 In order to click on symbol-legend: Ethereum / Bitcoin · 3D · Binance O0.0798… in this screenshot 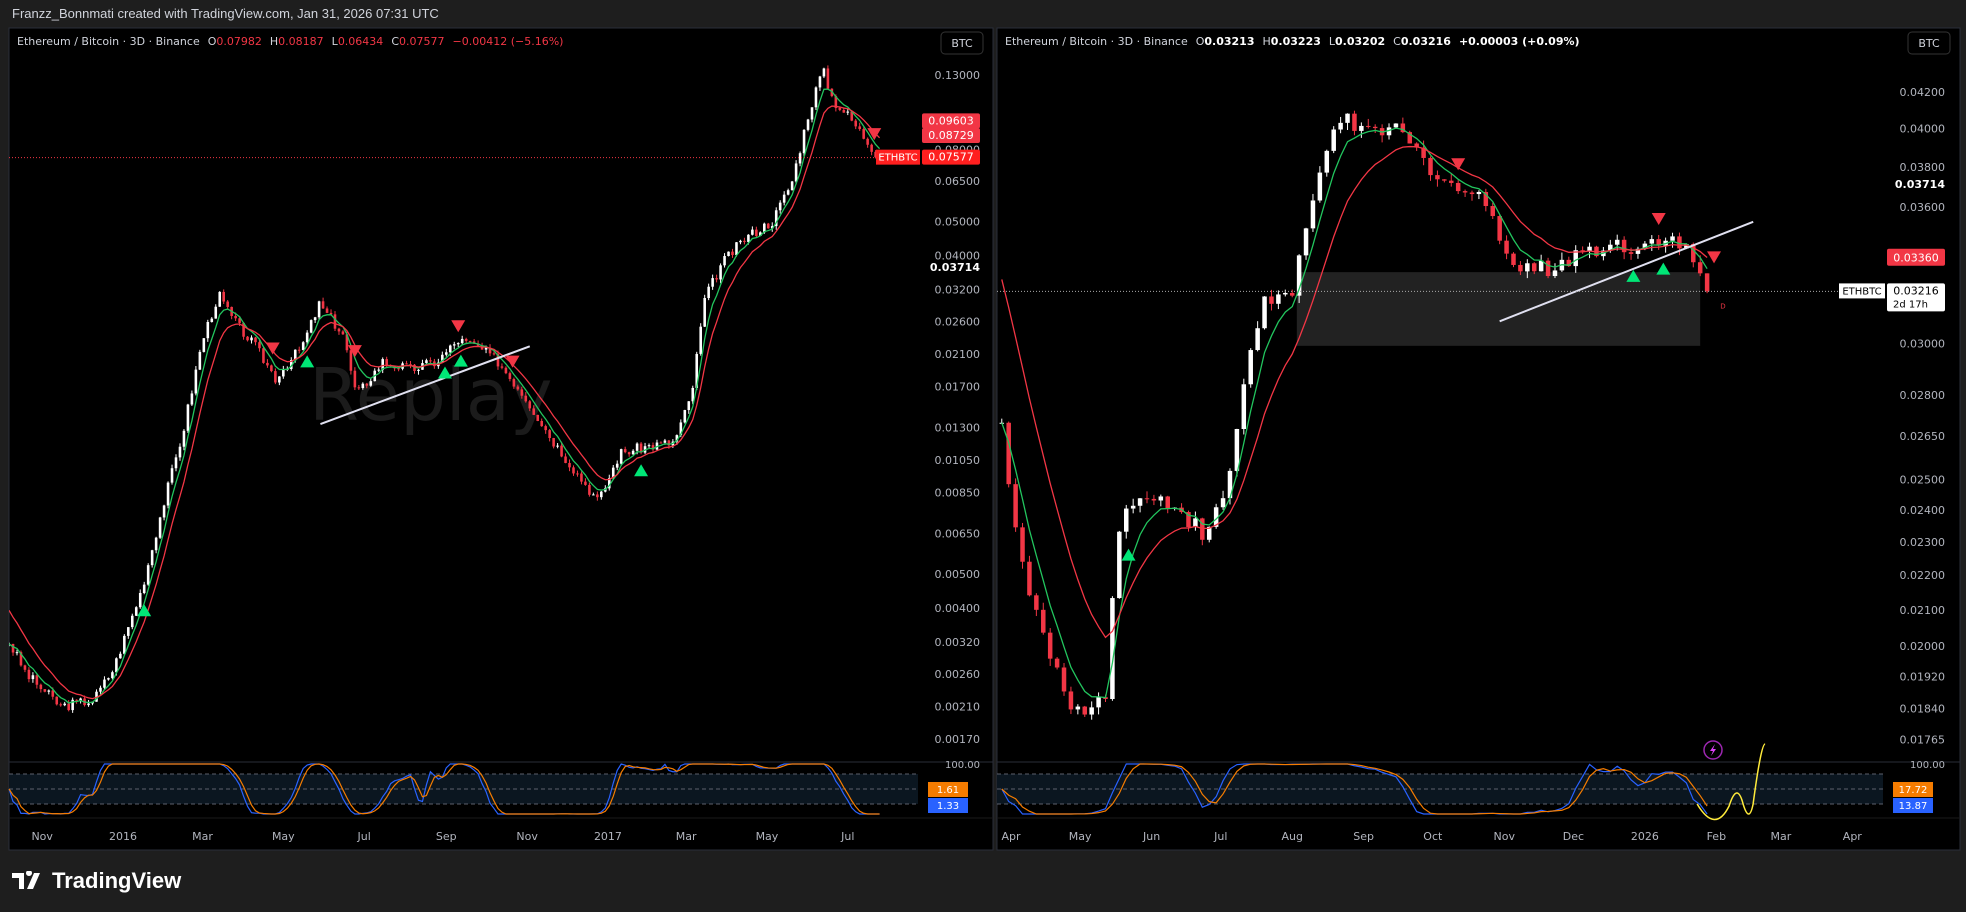, I will do `click(290, 41)`.